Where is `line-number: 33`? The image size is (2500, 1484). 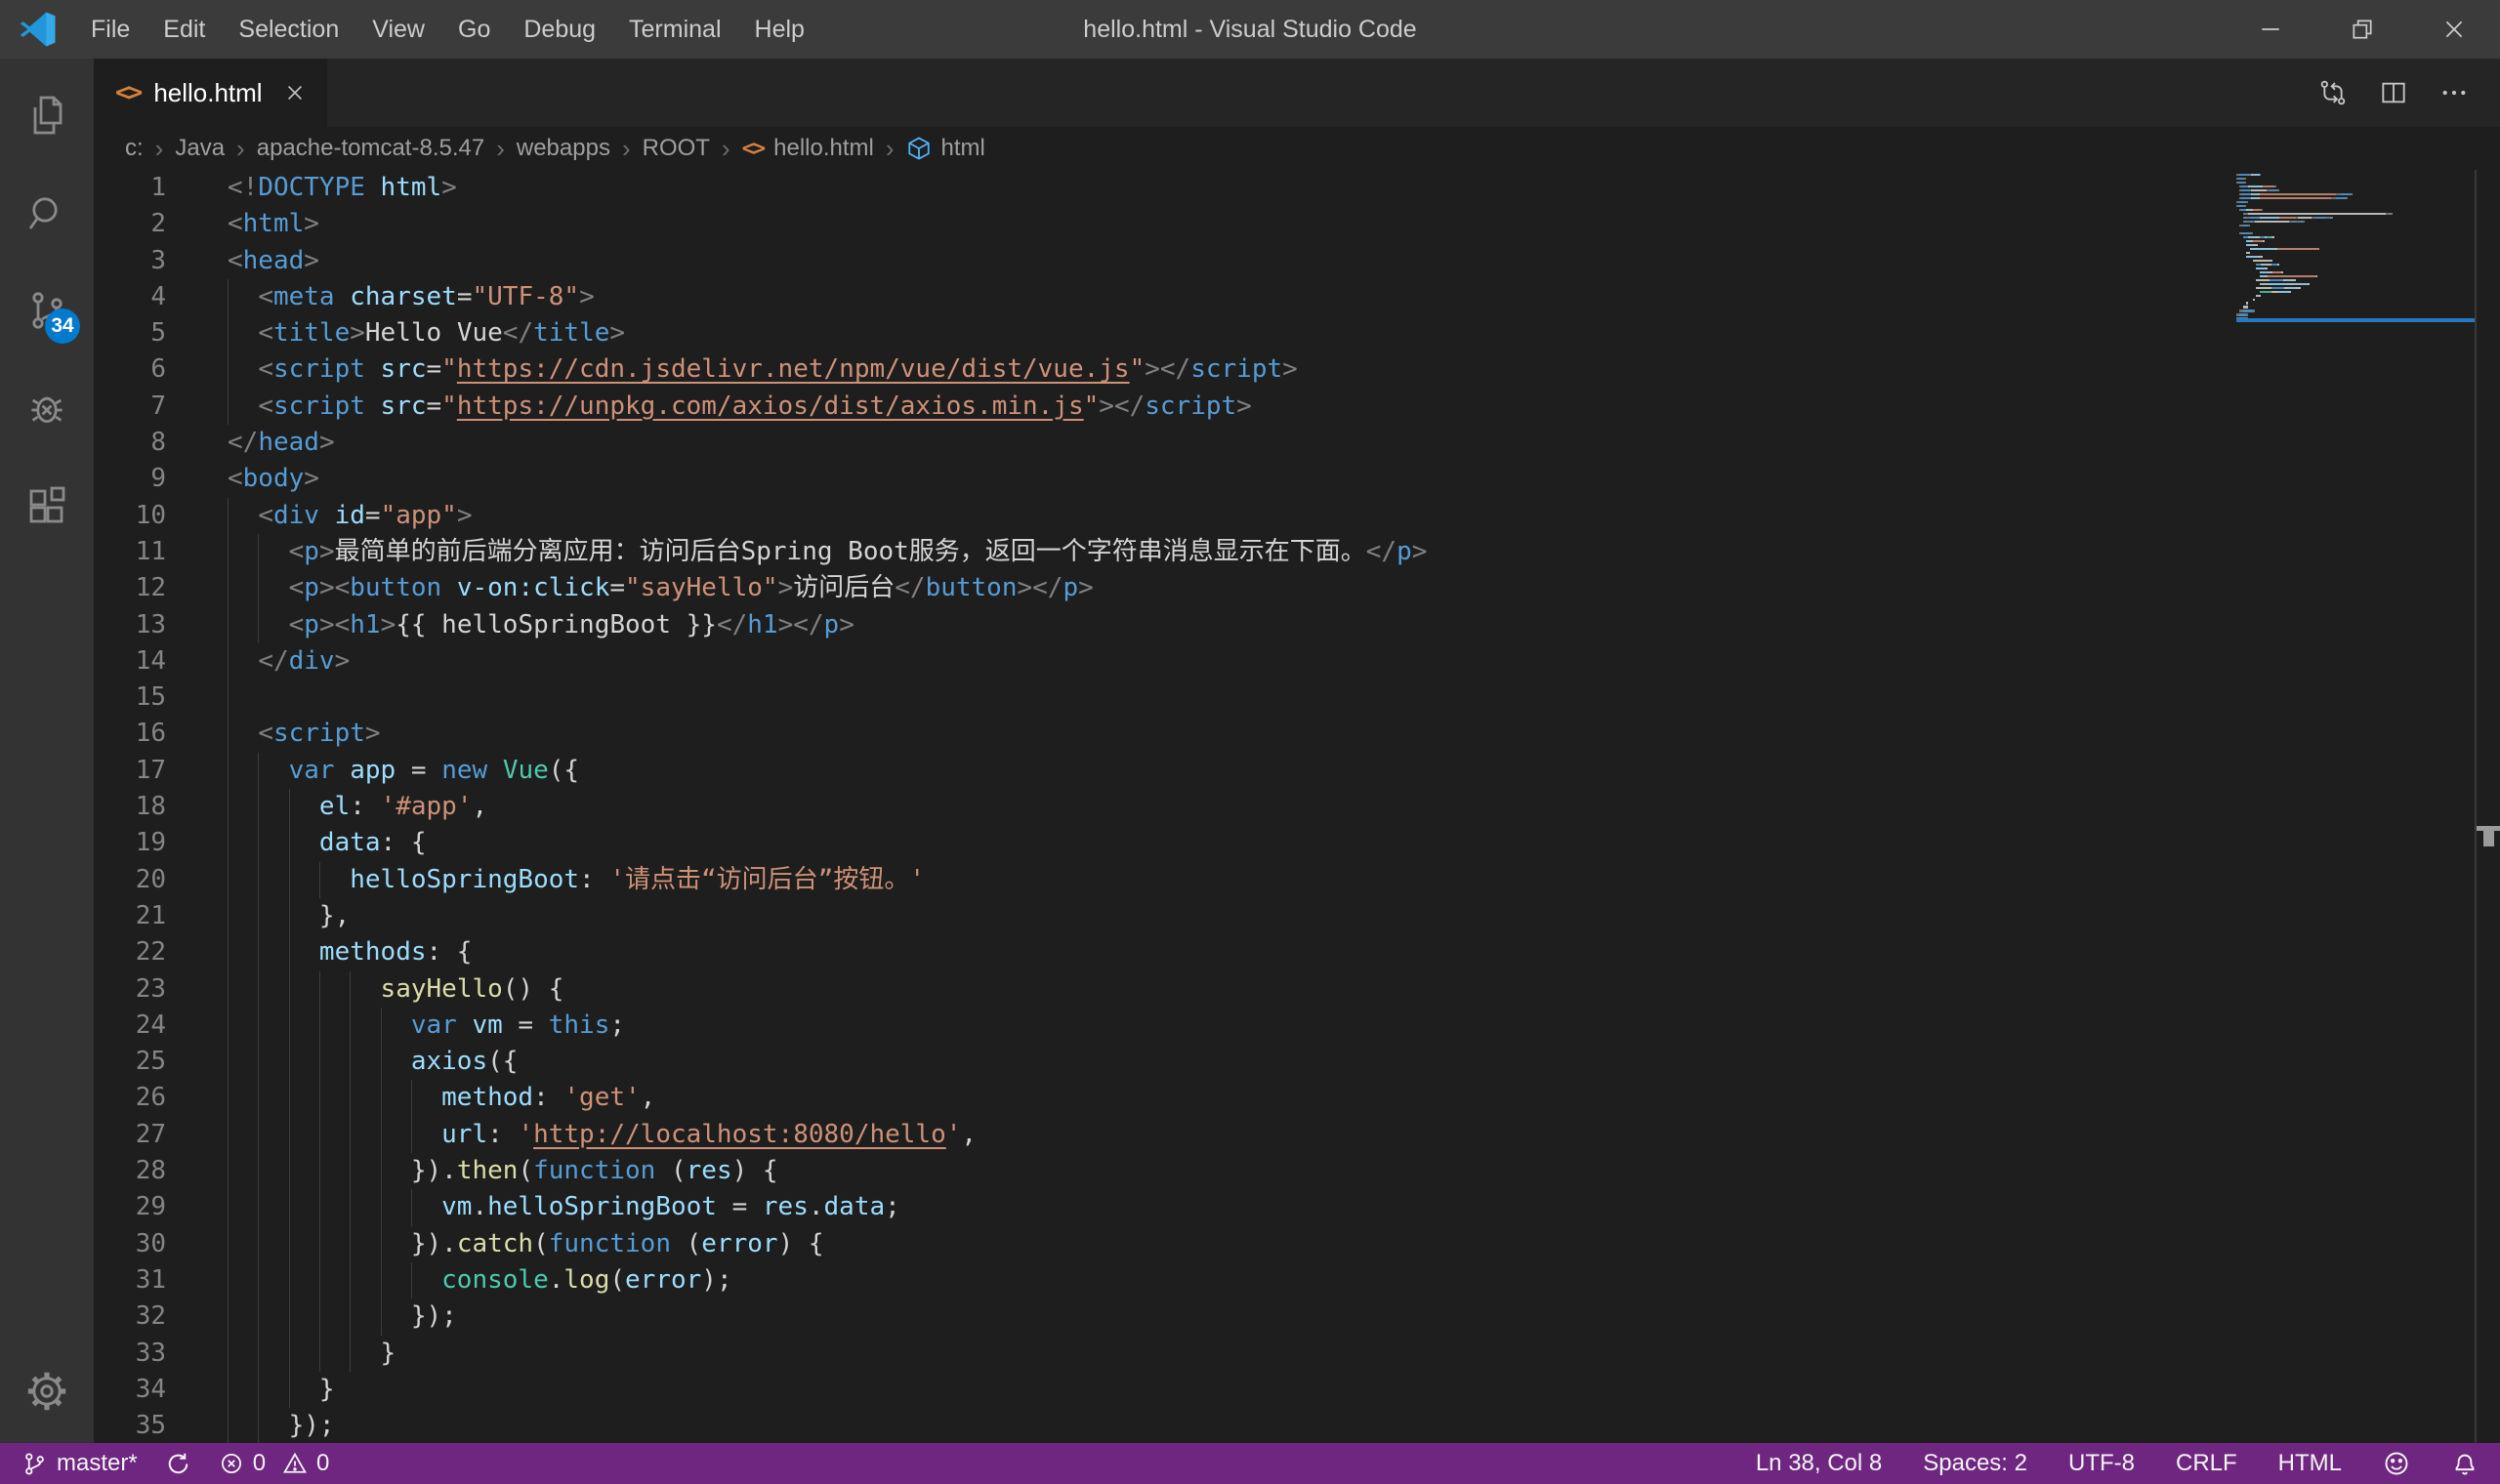 line-number: 33 is located at coordinates (130, 1354).